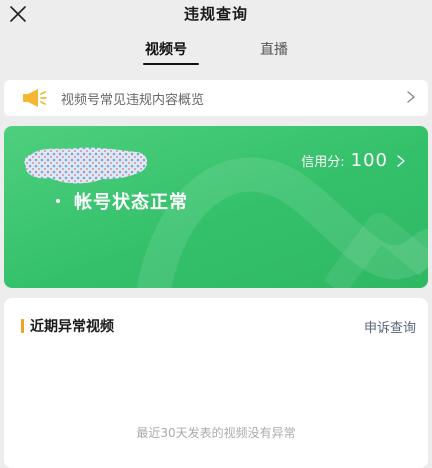 This screenshot has width=432, height=468. What do you see at coordinates (274, 49) in the screenshot?
I see `tab-live: 直播` at bounding box center [274, 49].